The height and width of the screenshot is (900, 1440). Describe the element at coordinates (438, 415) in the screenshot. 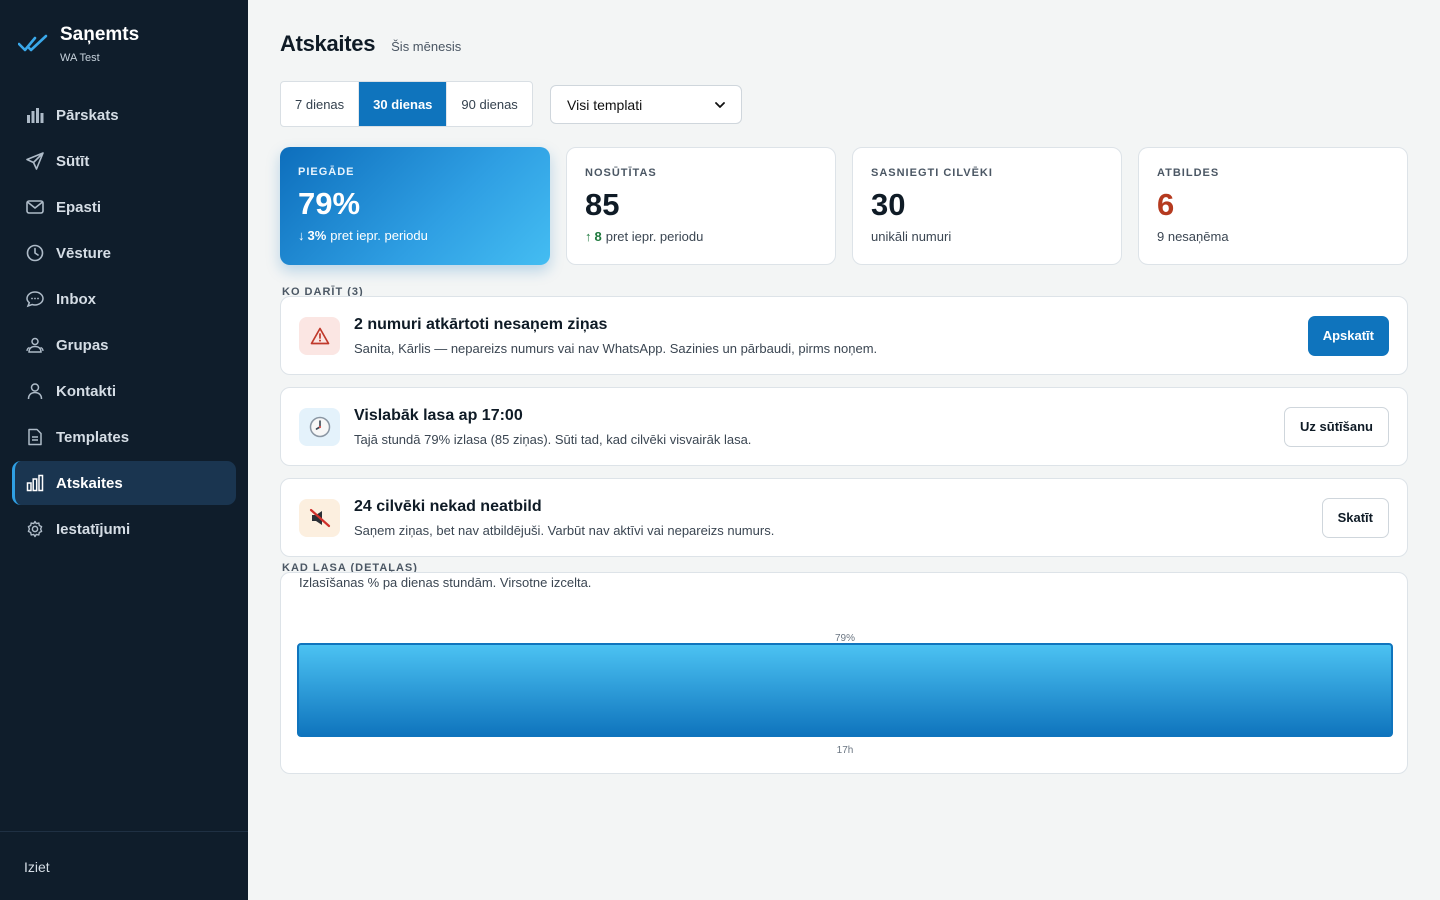

I see `todo-card-title: Vislabāk lasa ap 17:00` at that location.